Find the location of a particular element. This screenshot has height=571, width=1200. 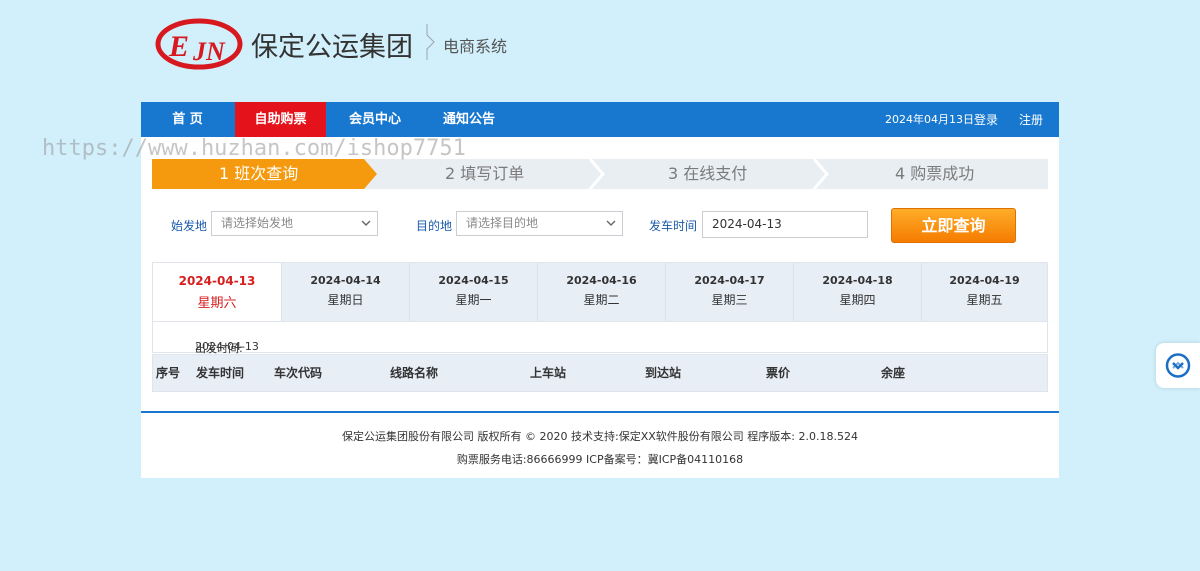

company-name: 保定公运集团 is located at coordinates (332, 47).